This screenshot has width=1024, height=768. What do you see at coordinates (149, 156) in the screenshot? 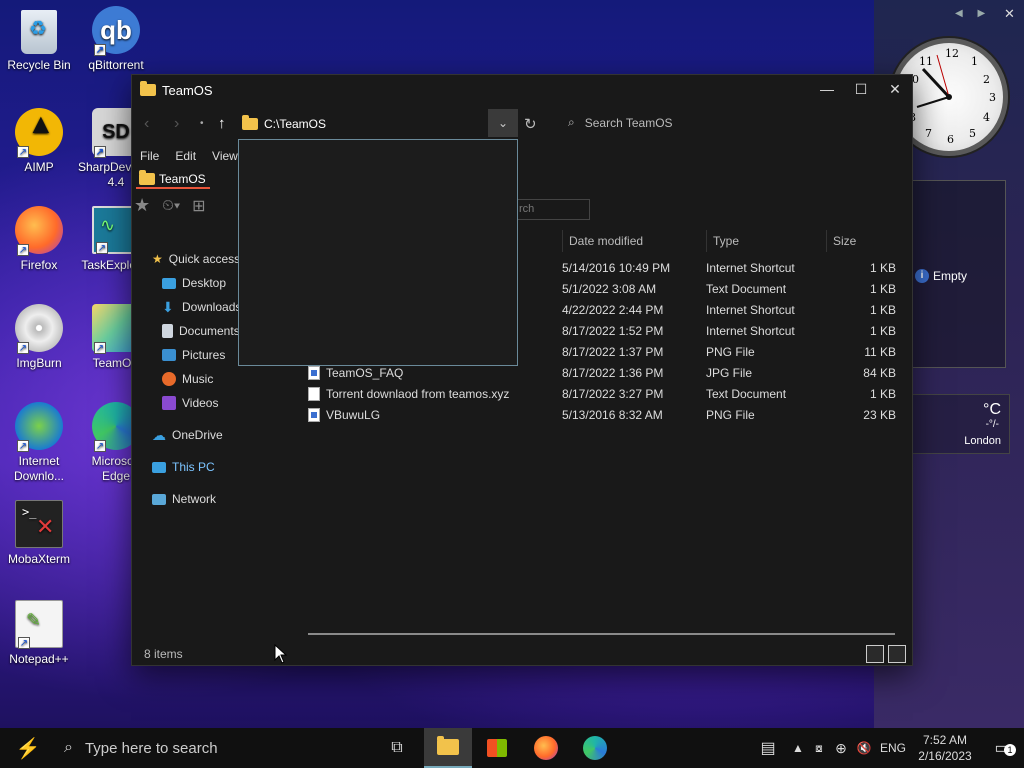
I see `menu-file: File` at bounding box center [149, 156].